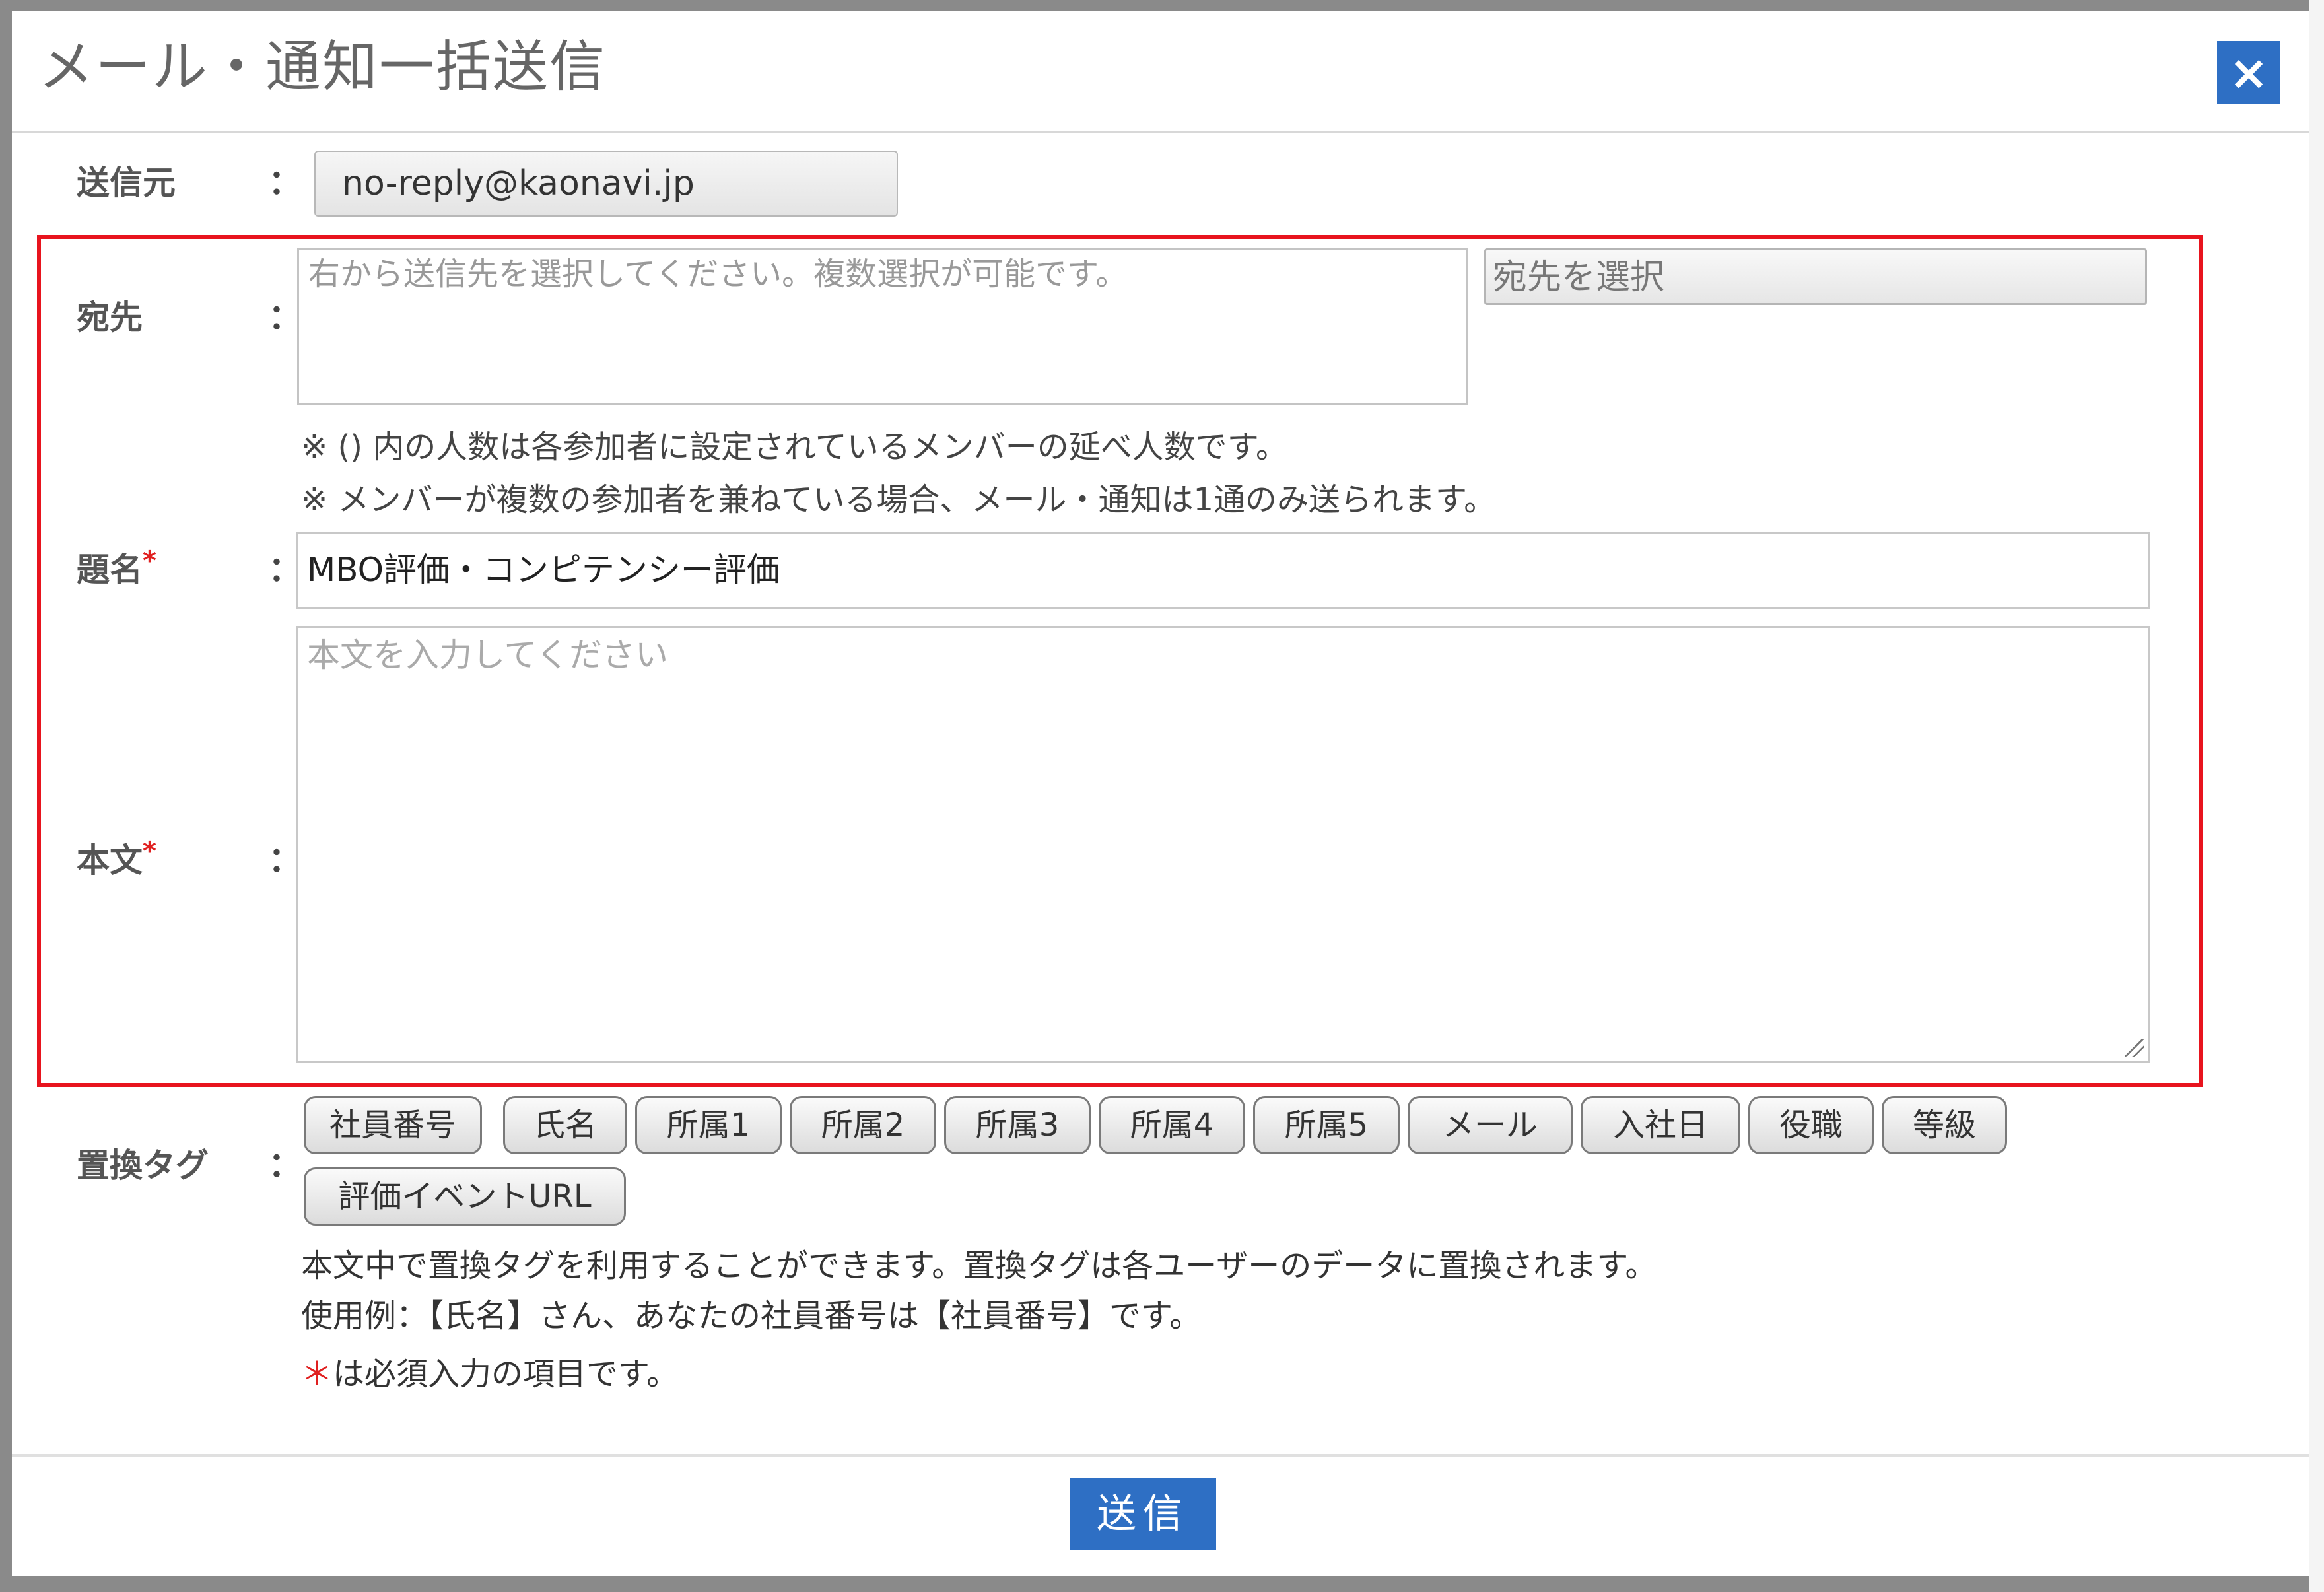 The width and height of the screenshot is (2324, 1592). I want to click on send-button: 送信, so click(1143, 1514).